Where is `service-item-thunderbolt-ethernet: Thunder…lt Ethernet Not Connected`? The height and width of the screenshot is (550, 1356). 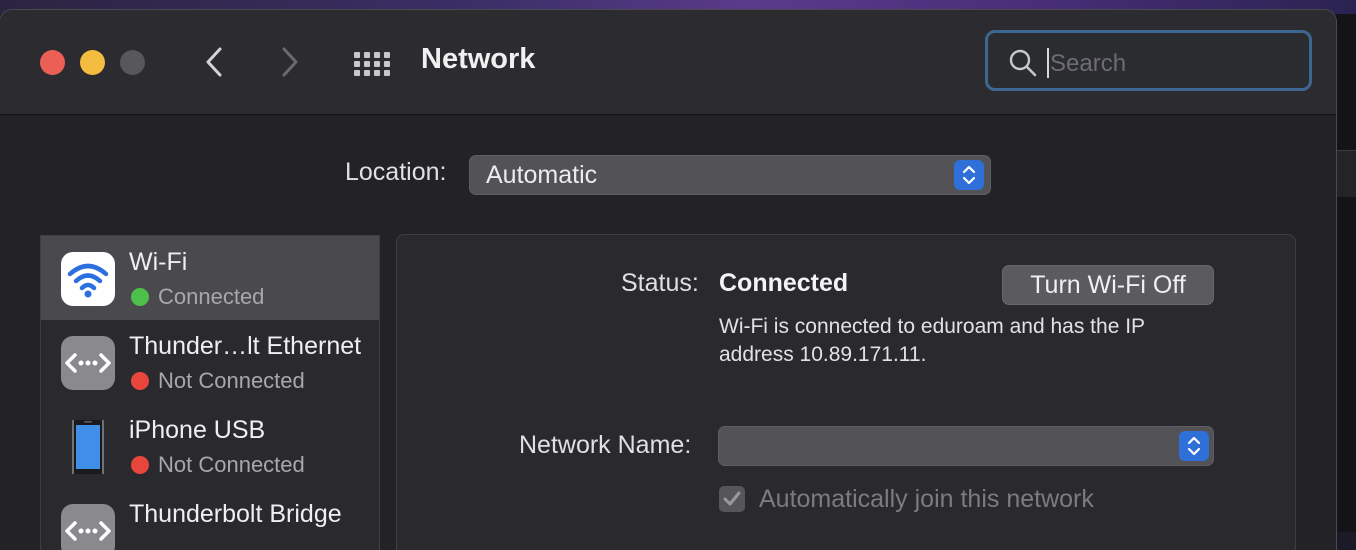 service-item-thunderbolt-ethernet: Thunder…lt Ethernet Not Connected is located at coordinates (210, 362).